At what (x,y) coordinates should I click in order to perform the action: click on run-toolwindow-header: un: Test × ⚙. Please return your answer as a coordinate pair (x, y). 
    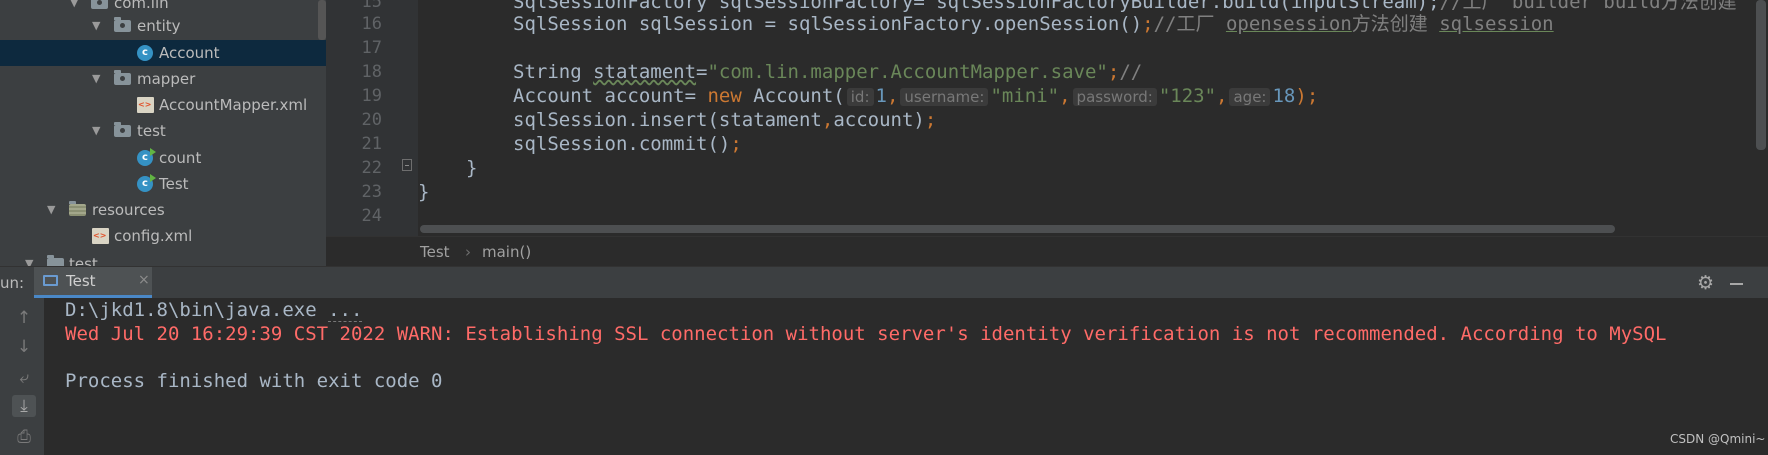
    Looking at the image, I should click on (884, 282).